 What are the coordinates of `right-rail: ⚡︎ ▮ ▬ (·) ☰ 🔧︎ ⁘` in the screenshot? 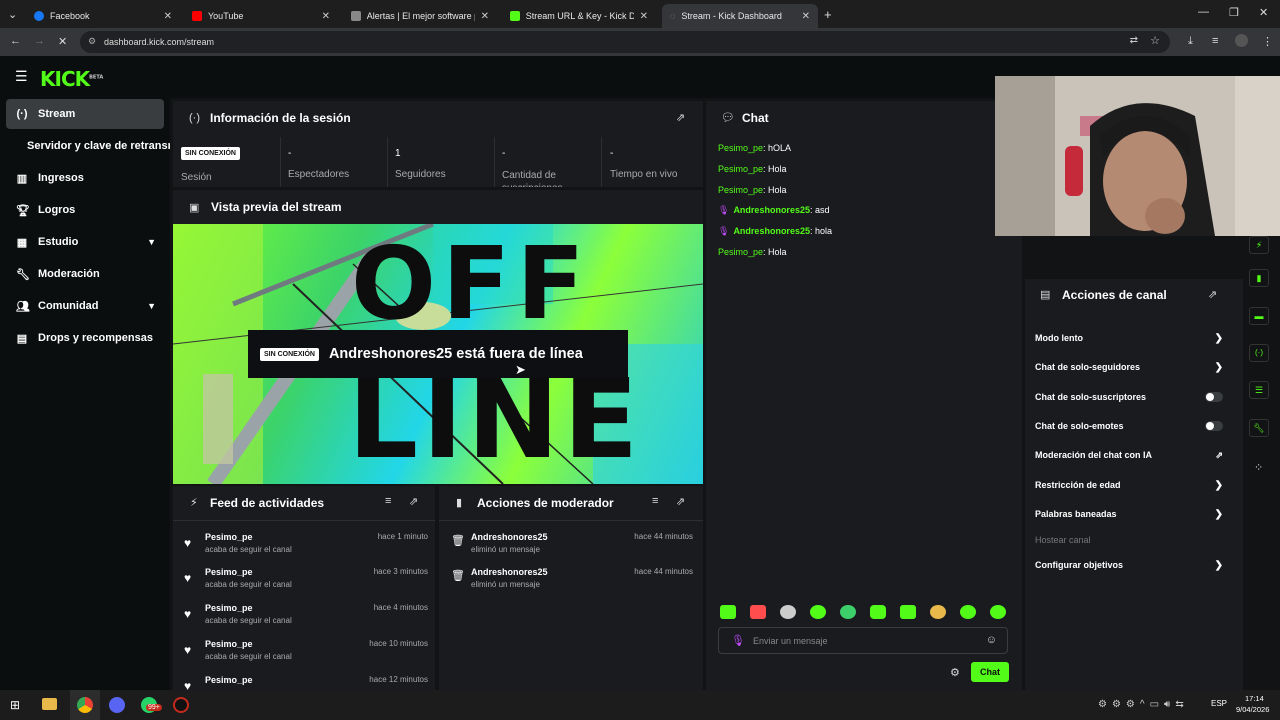 It's located at (1259, 355).